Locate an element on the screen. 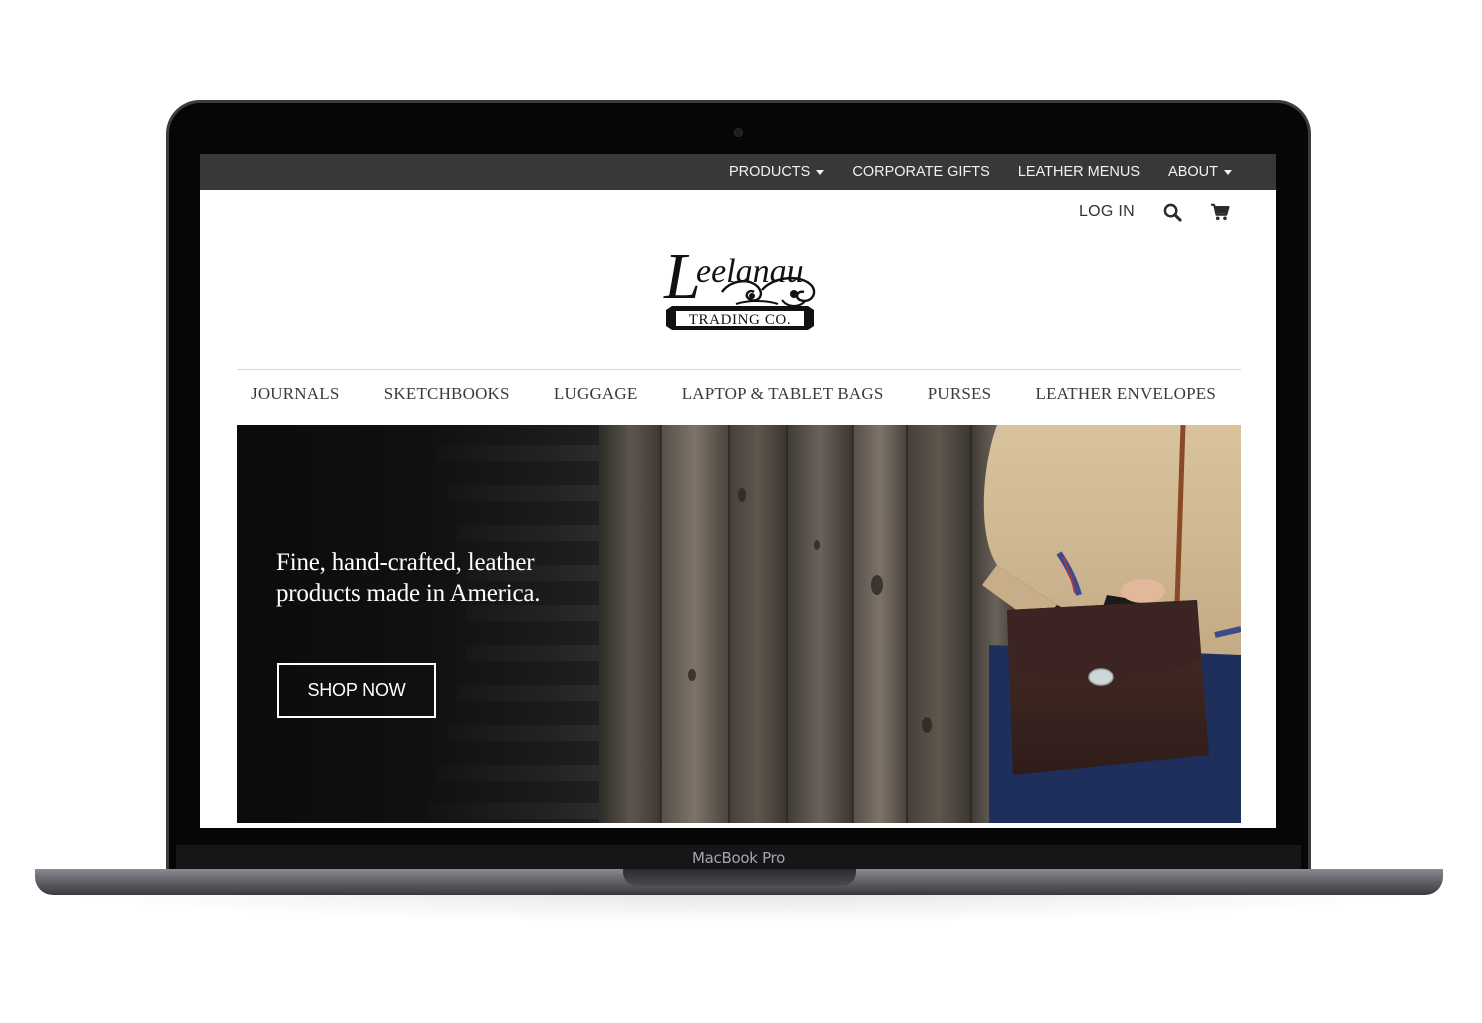 The width and height of the screenshot is (1482, 1023). nav-item-journals: JOURNALS is located at coordinates (295, 394).